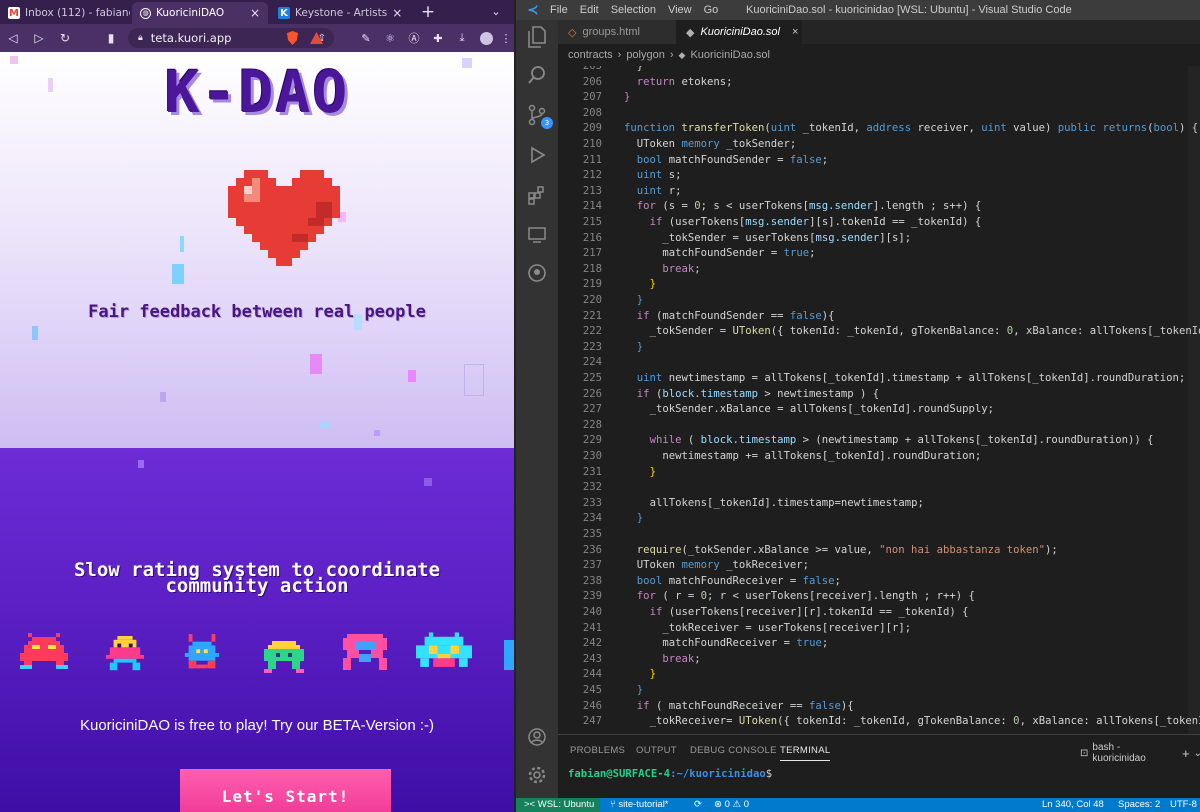 This screenshot has width=1200, height=812. Describe the element at coordinates (1186, 753) in the screenshot. I see `new-terminal-icon: +` at that location.